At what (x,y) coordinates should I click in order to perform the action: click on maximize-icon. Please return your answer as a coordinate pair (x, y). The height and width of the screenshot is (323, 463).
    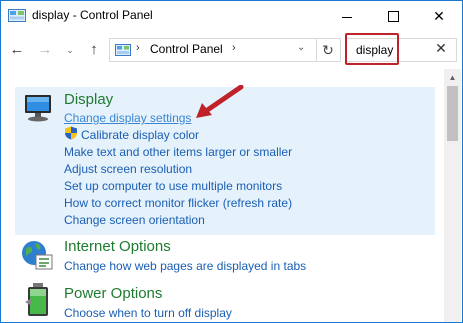
    Looking at the image, I should click on (393, 16).